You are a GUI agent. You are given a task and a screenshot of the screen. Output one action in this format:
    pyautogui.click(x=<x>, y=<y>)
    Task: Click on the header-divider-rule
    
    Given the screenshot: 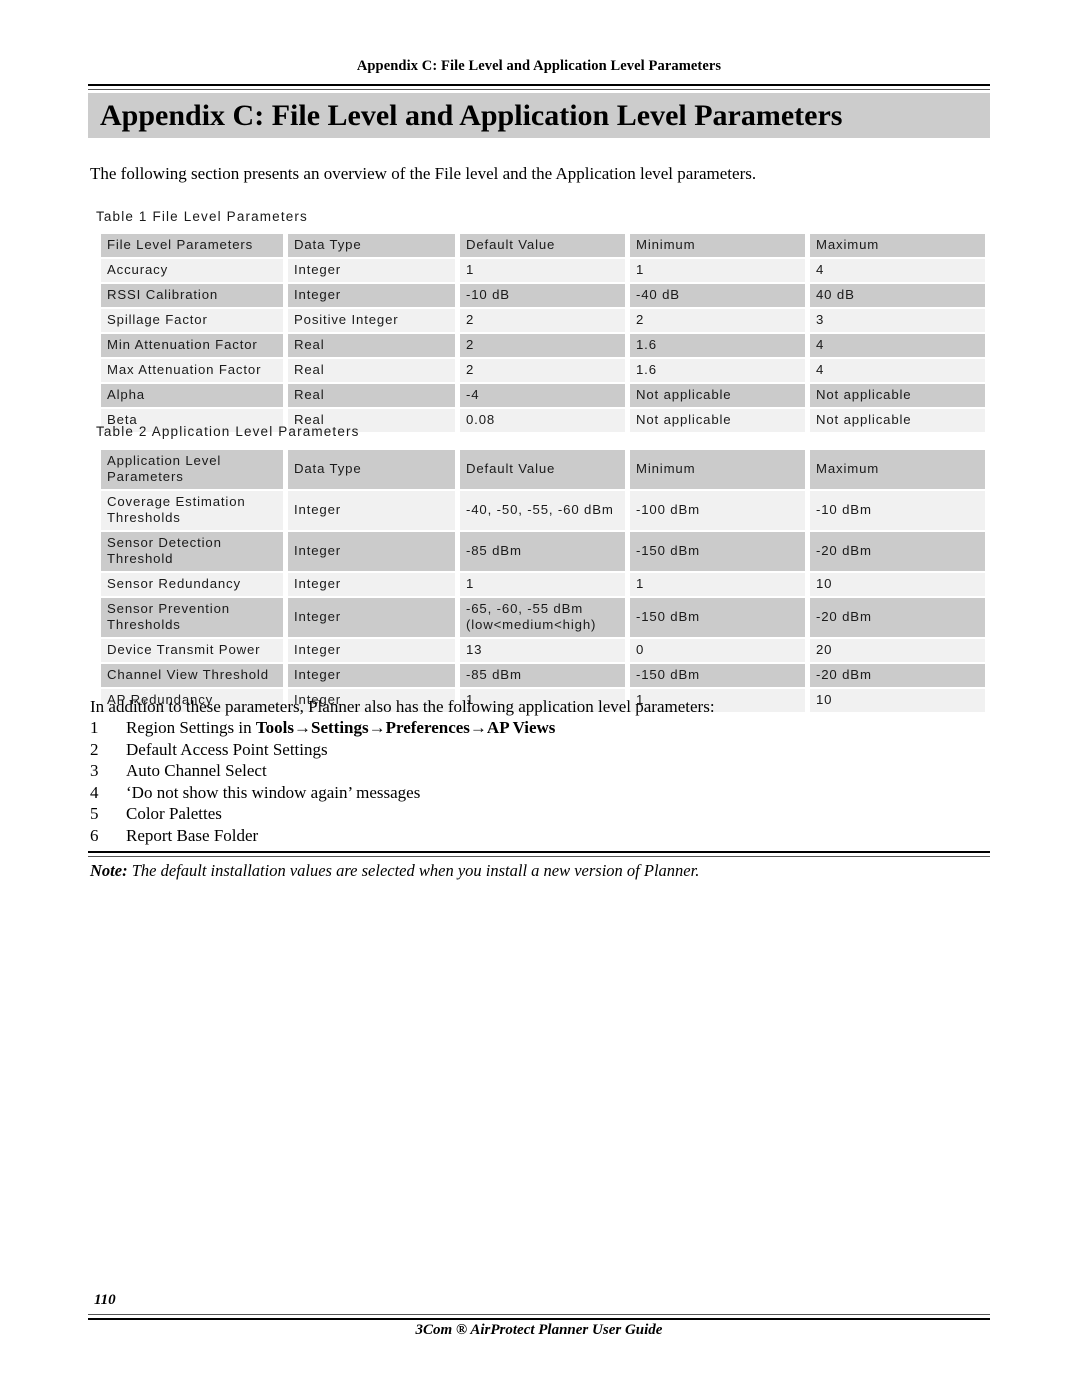 What is the action you would take?
    pyautogui.click(x=539, y=87)
    